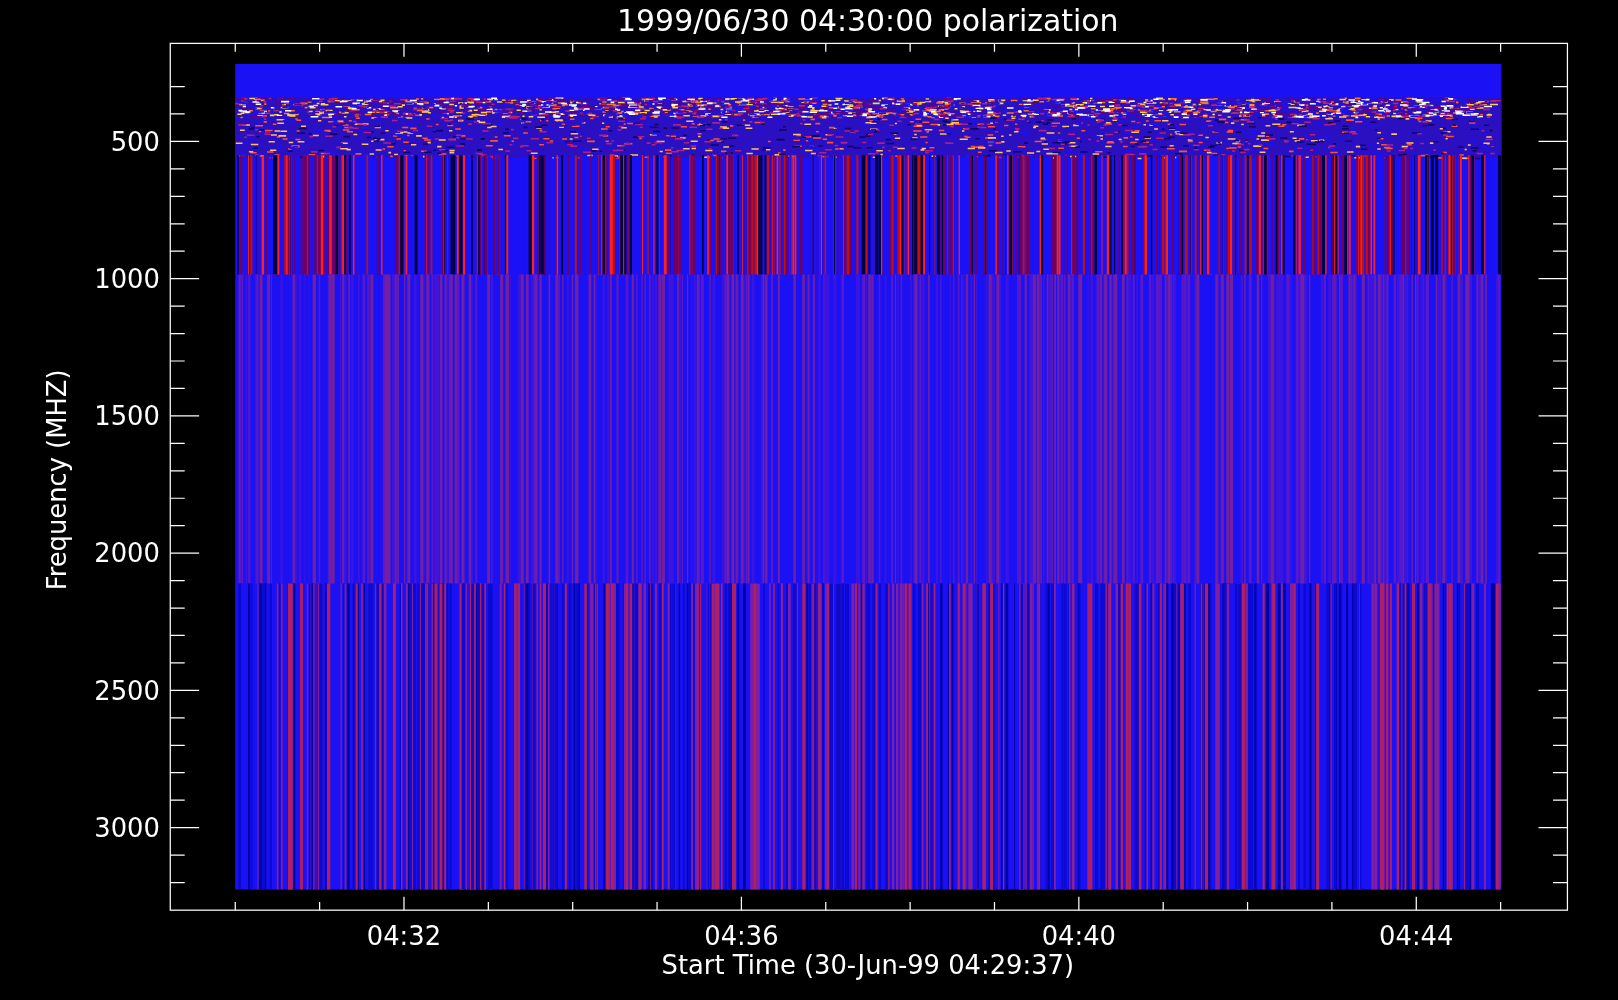 This screenshot has width=1618, height=1000. Describe the element at coordinates (127, 827) in the screenshot. I see `y-tick-label: 3000` at that location.